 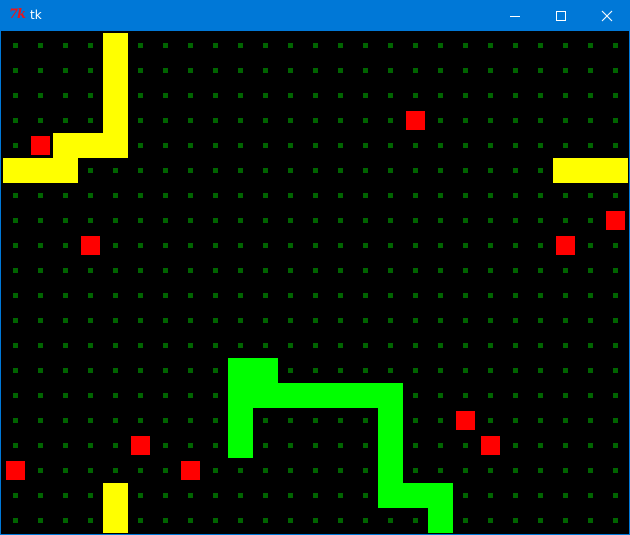 What do you see at coordinates (315, 15) in the screenshot?
I see `title-bar: 7k tk` at bounding box center [315, 15].